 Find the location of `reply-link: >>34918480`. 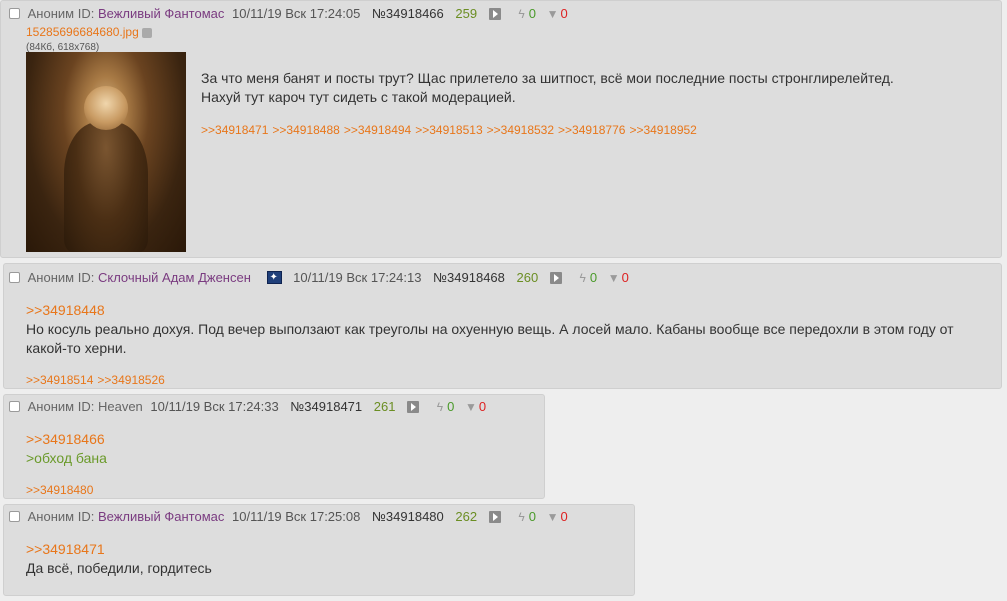

reply-link: >>34918480 is located at coordinates (59, 490).